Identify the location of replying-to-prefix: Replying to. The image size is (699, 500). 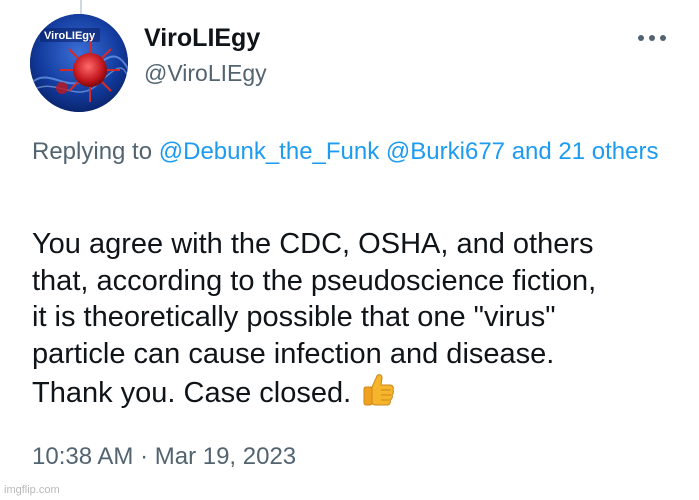
(95, 151).